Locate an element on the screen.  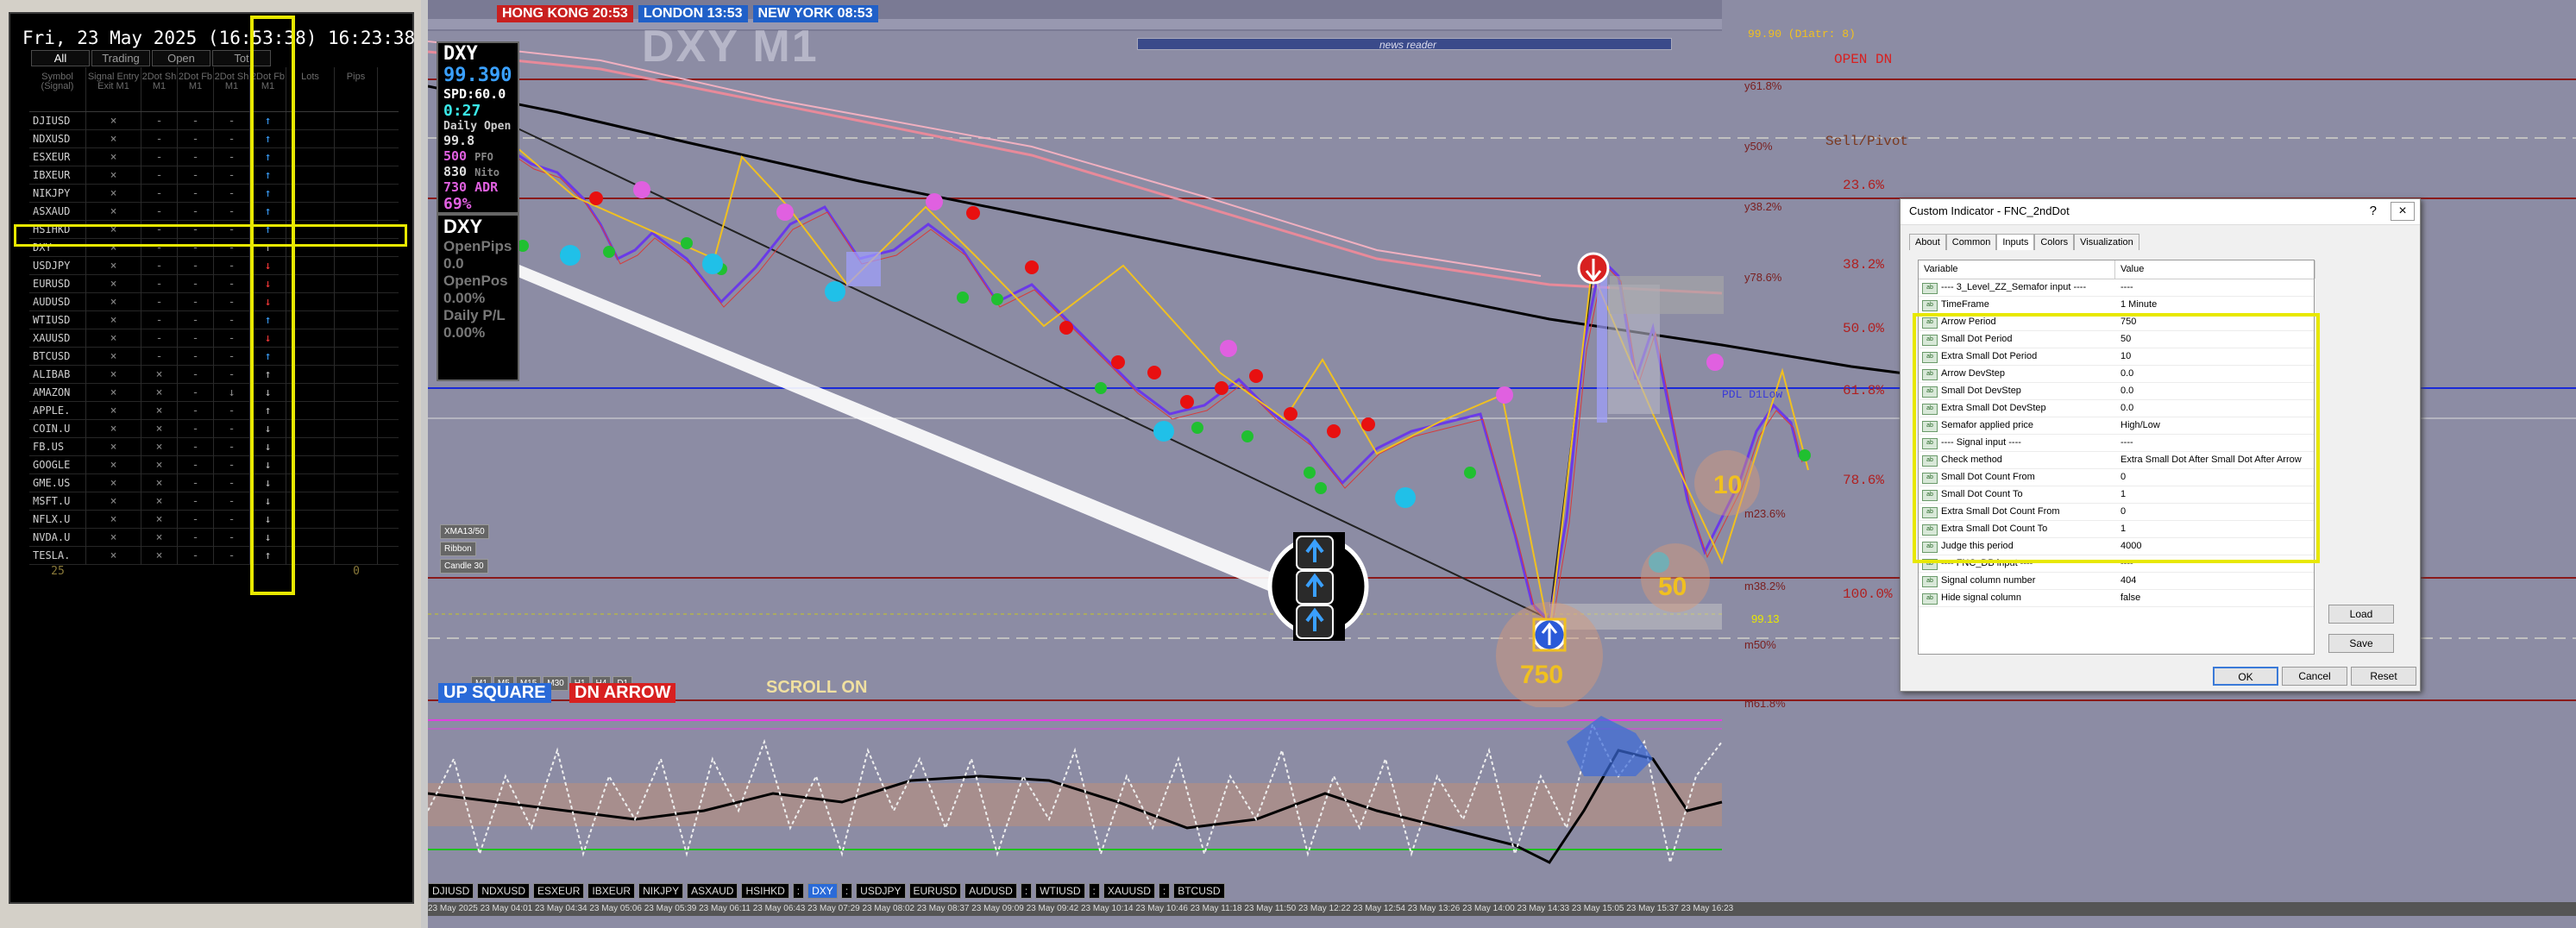
candle-button: Candle 30 is located at coordinates (464, 566).